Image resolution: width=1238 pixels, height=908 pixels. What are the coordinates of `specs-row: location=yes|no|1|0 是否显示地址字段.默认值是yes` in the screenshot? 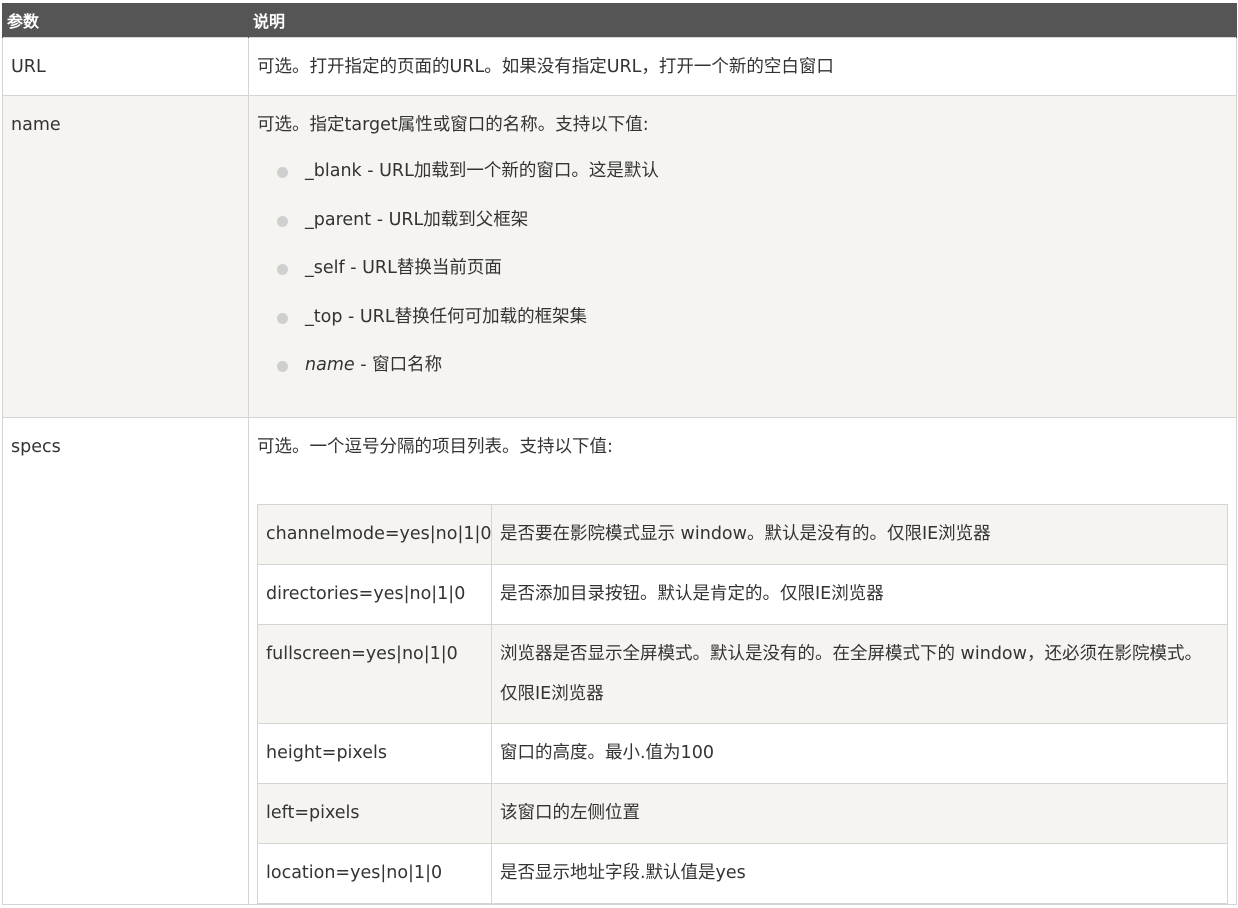 It's located at (742, 874).